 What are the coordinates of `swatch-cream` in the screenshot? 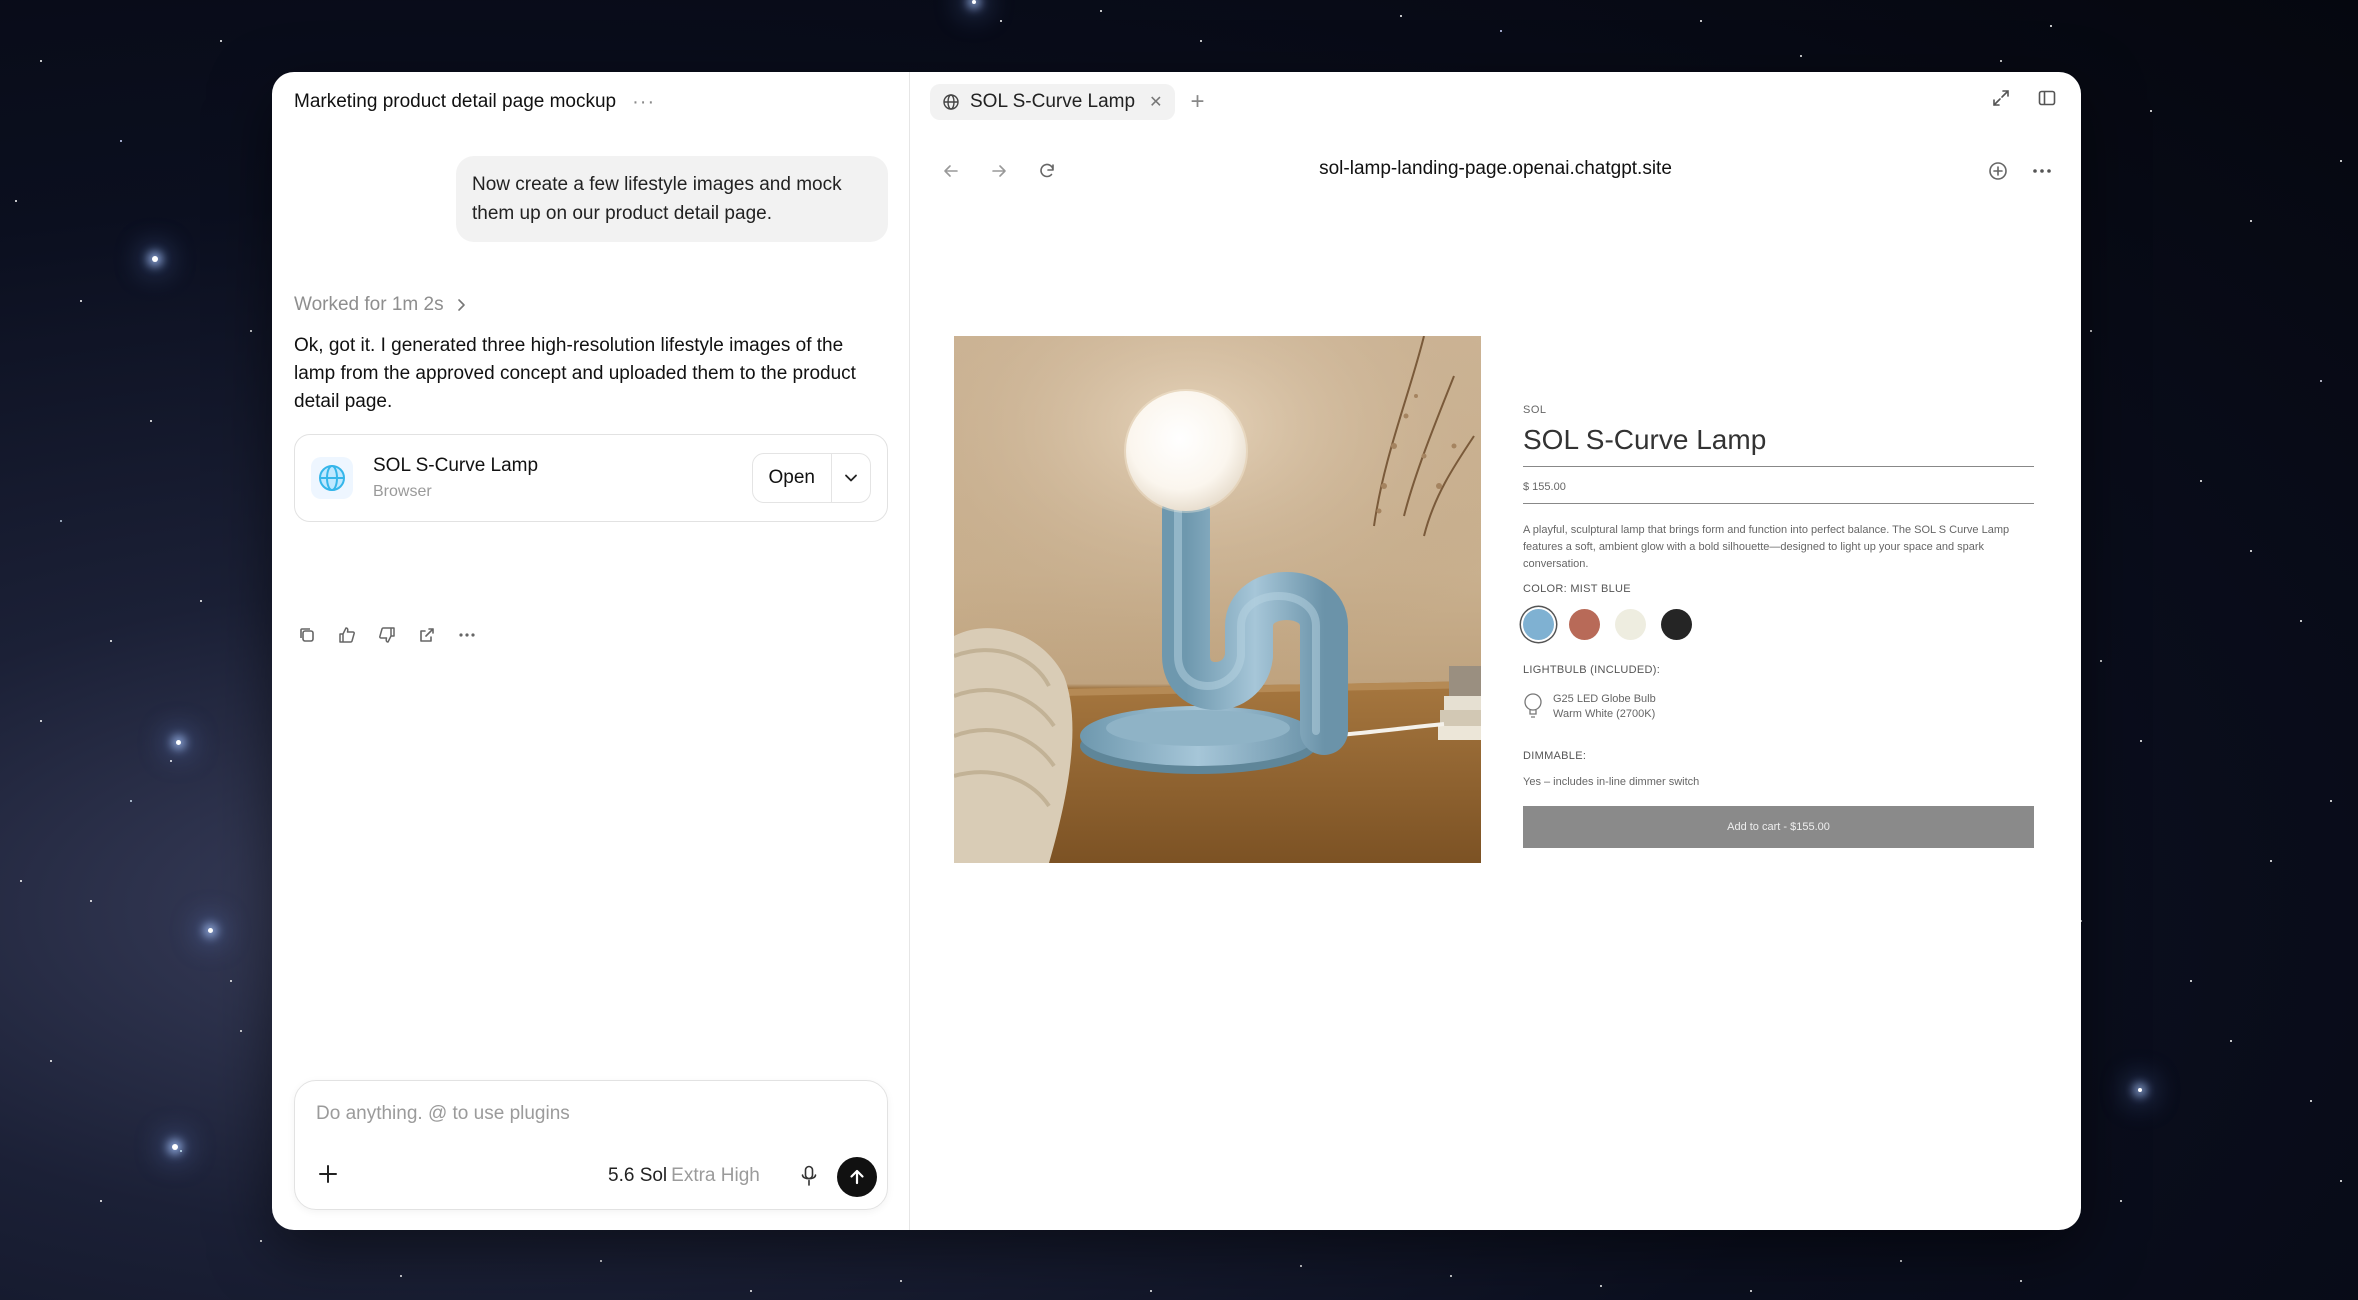 It's located at (1630, 624).